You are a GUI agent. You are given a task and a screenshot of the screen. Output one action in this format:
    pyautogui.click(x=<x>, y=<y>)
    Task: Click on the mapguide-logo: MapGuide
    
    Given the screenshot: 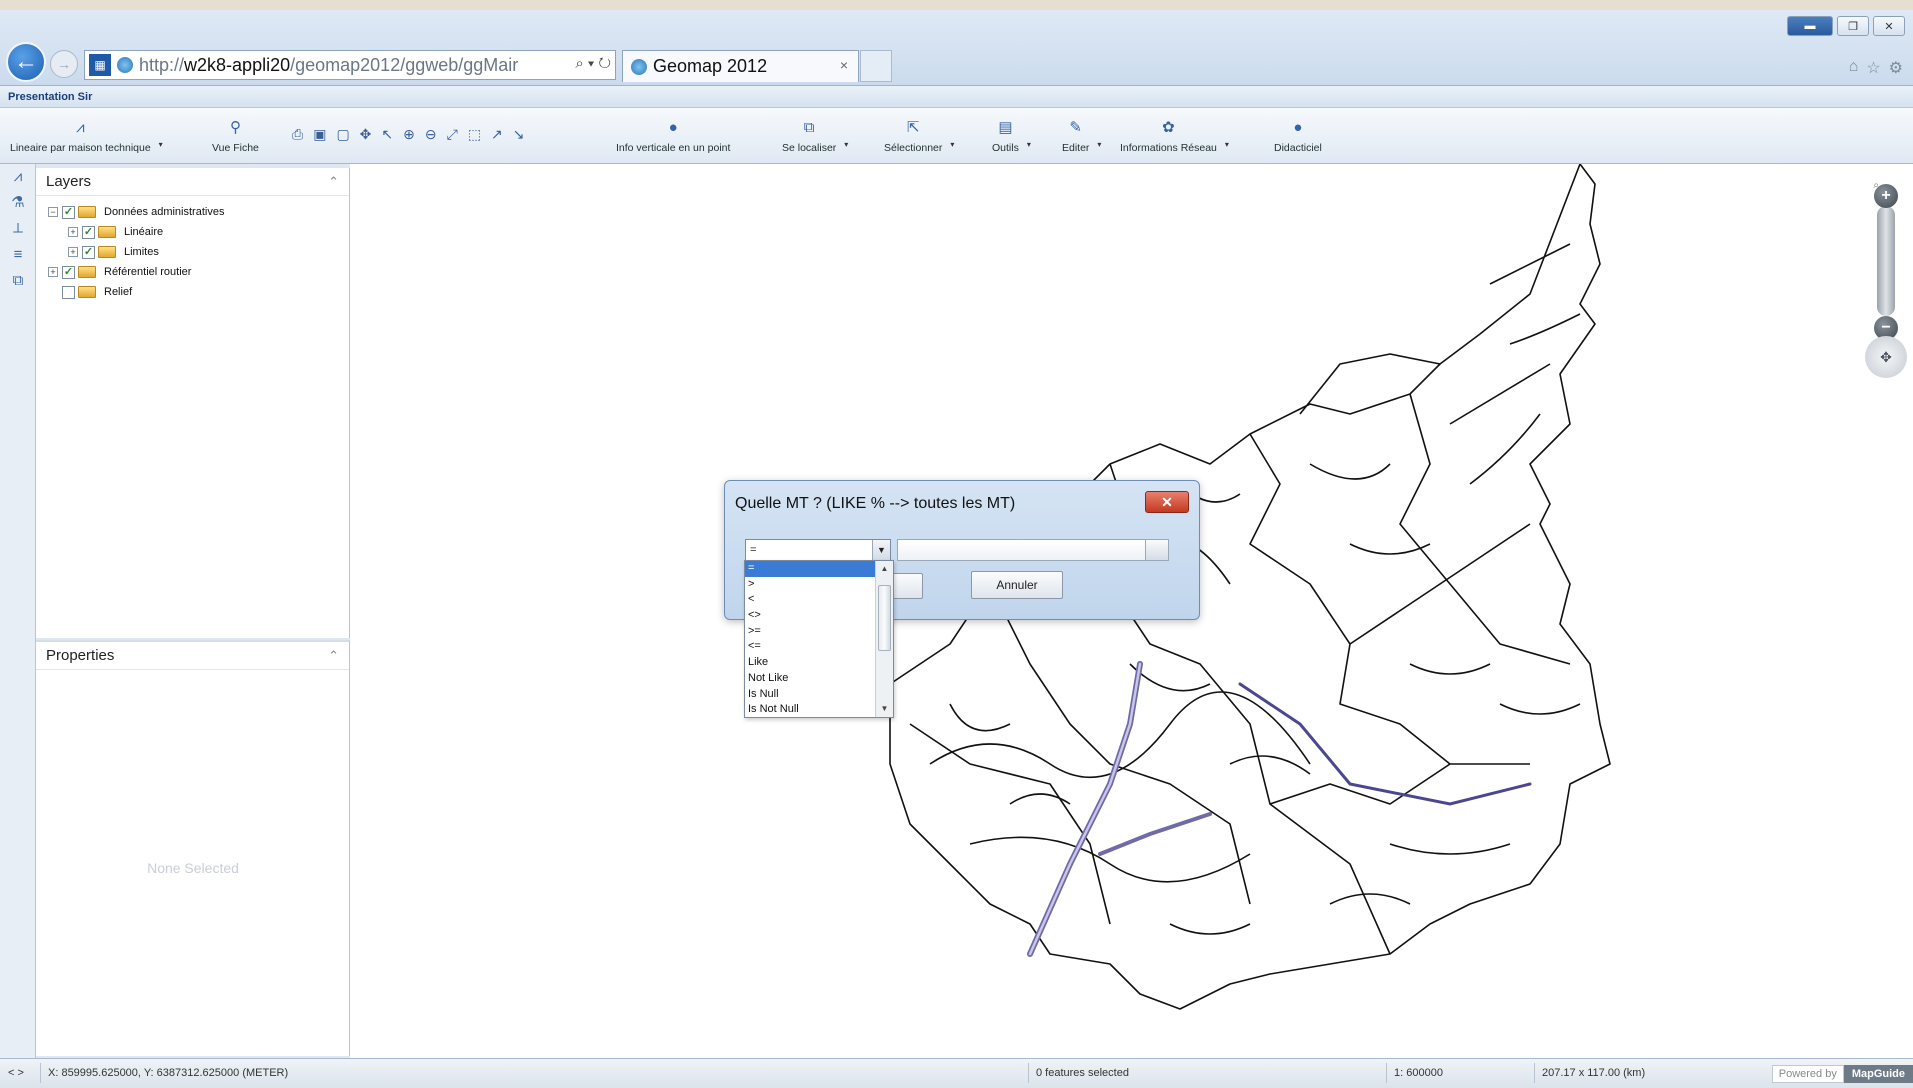 What is the action you would take?
    pyautogui.click(x=1878, y=1074)
    